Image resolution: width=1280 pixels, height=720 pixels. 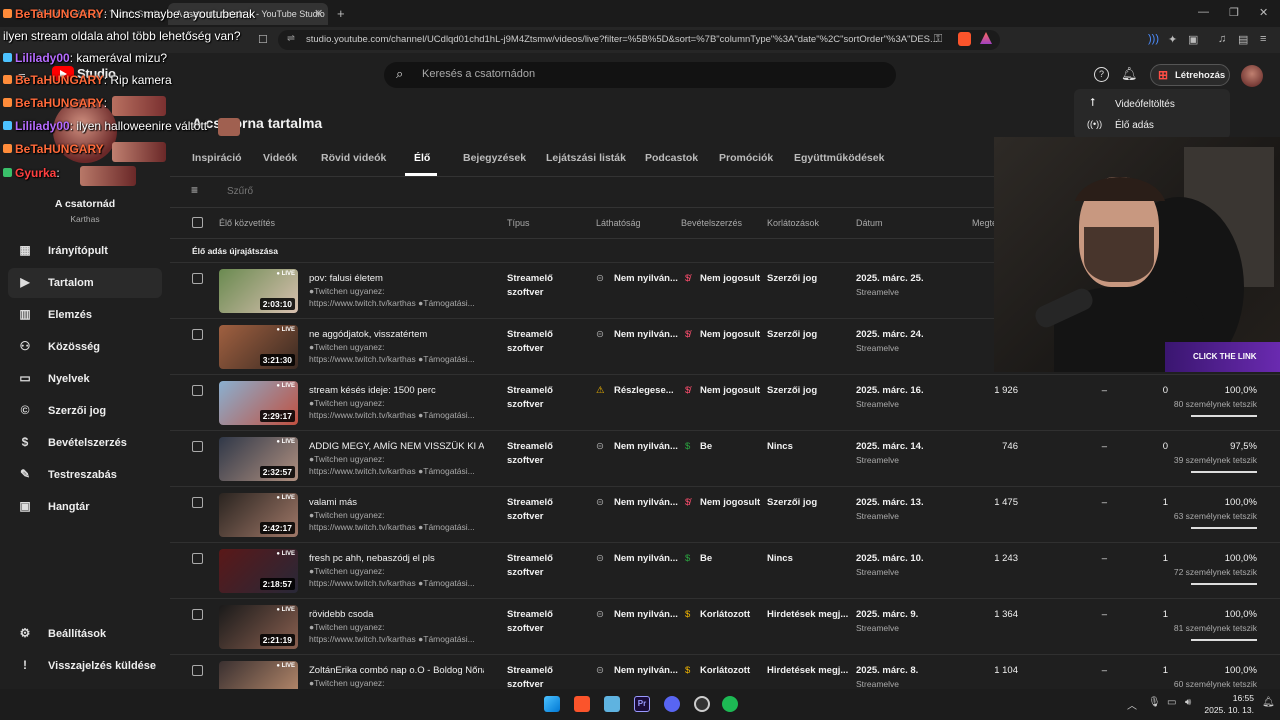 What do you see at coordinates (1152, 105) in the screenshot?
I see `menu-item-upload: ⭡ Videófeltöltés` at bounding box center [1152, 105].